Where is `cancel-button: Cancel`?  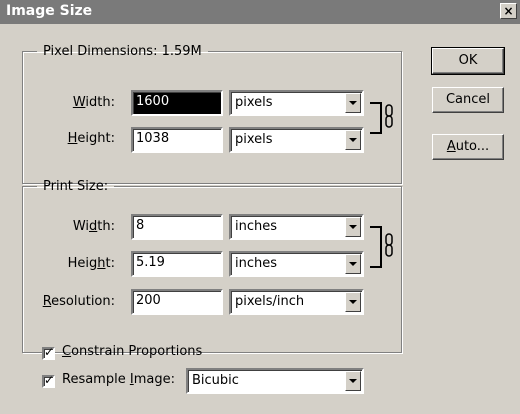 cancel-button: Cancel is located at coordinates (468, 100).